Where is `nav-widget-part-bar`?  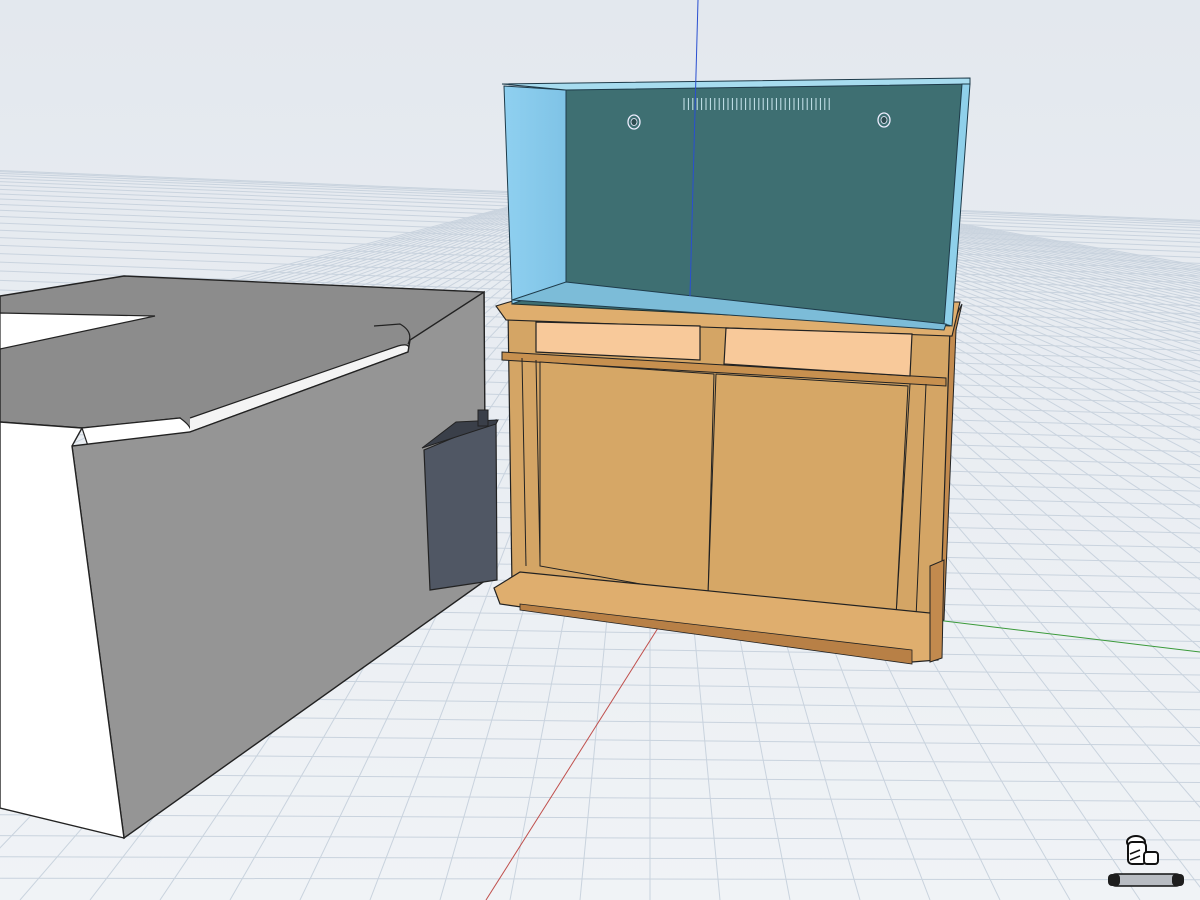
nav-widget-part-bar is located at coordinates (1146, 880).